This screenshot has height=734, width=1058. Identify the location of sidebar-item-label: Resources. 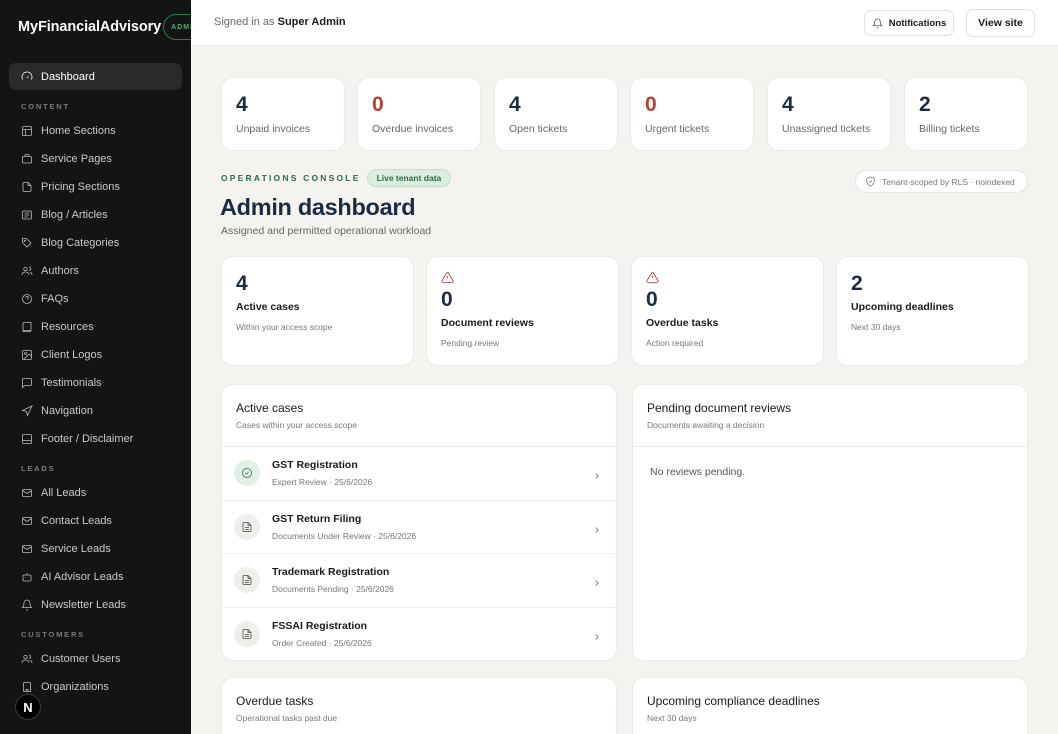
(67, 326).